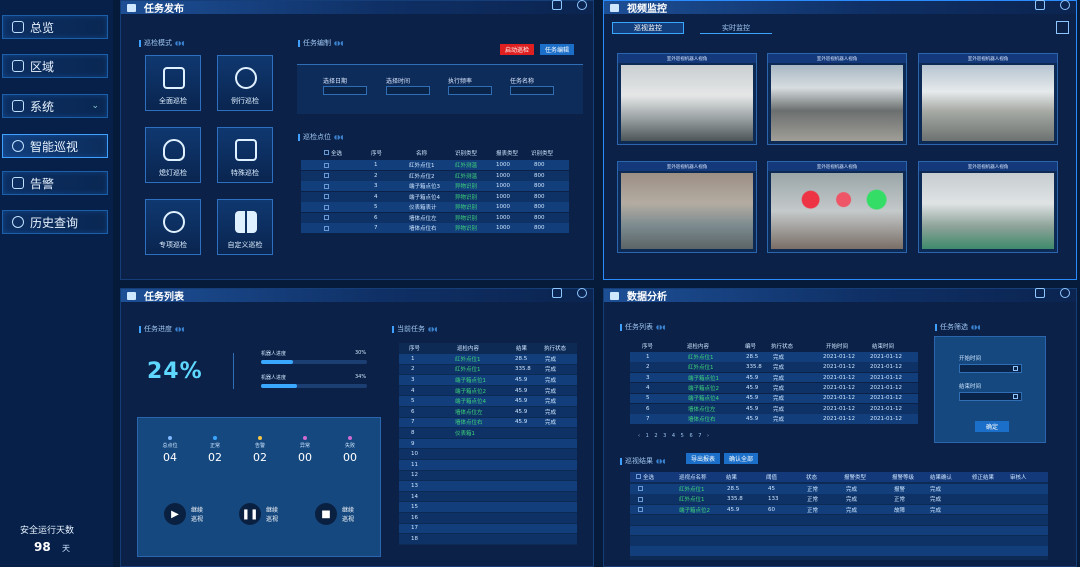 The height and width of the screenshot is (567, 1080). What do you see at coordinates (488, 359) in the screenshot?
I see `table-row: 1 红外点位1 28.5 完成` at bounding box center [488, 359].